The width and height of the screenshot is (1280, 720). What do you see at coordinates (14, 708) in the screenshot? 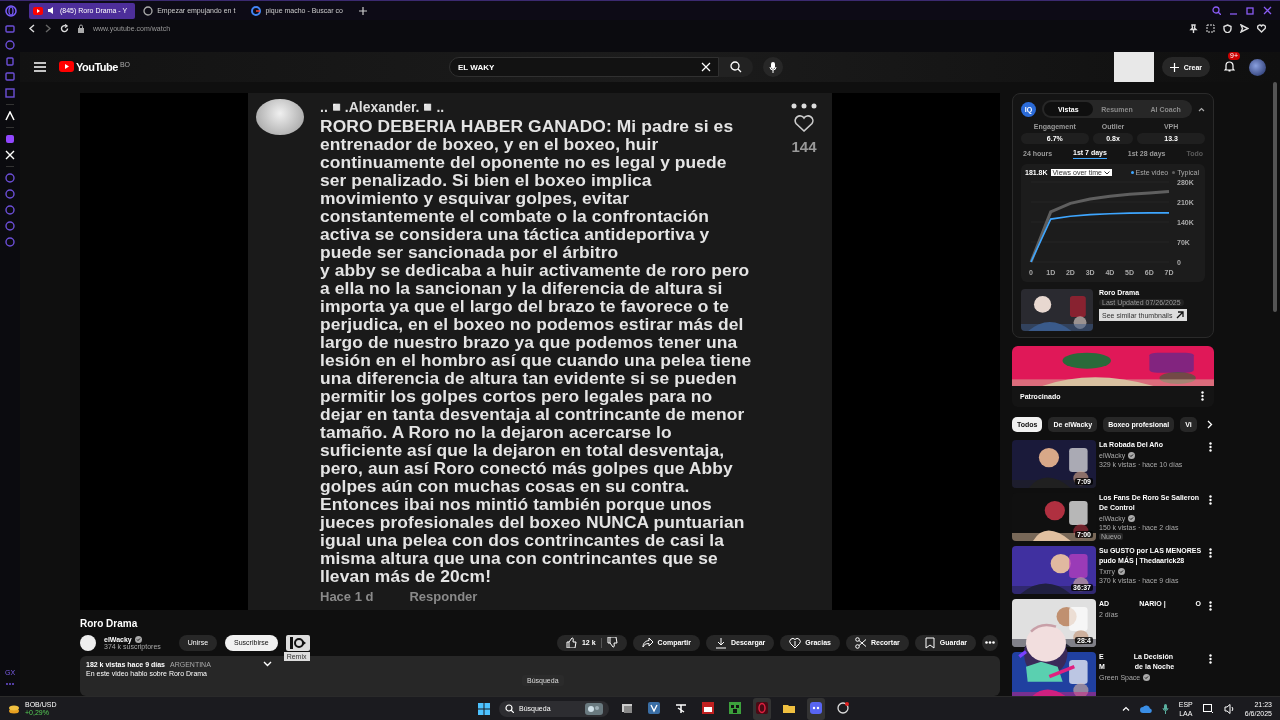
I see `coins-icon` at bounding box center [14, 708].